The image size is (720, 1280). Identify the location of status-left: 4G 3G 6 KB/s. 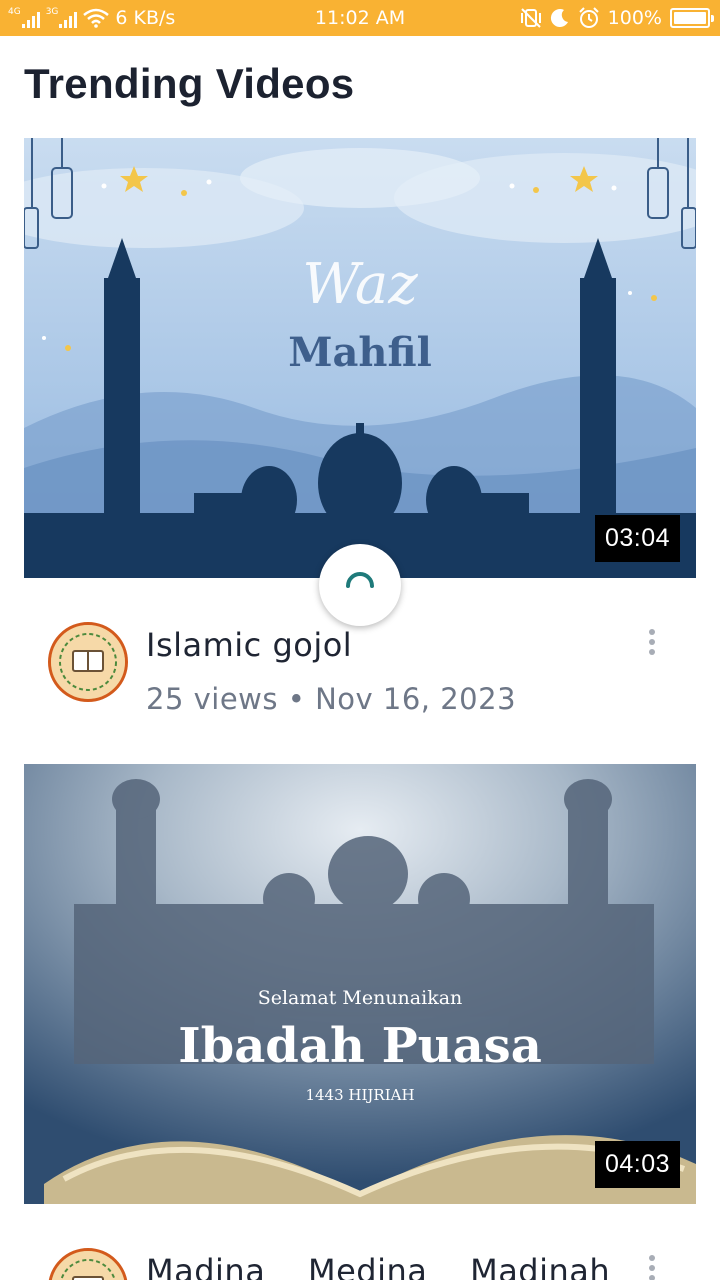
(91, 18).